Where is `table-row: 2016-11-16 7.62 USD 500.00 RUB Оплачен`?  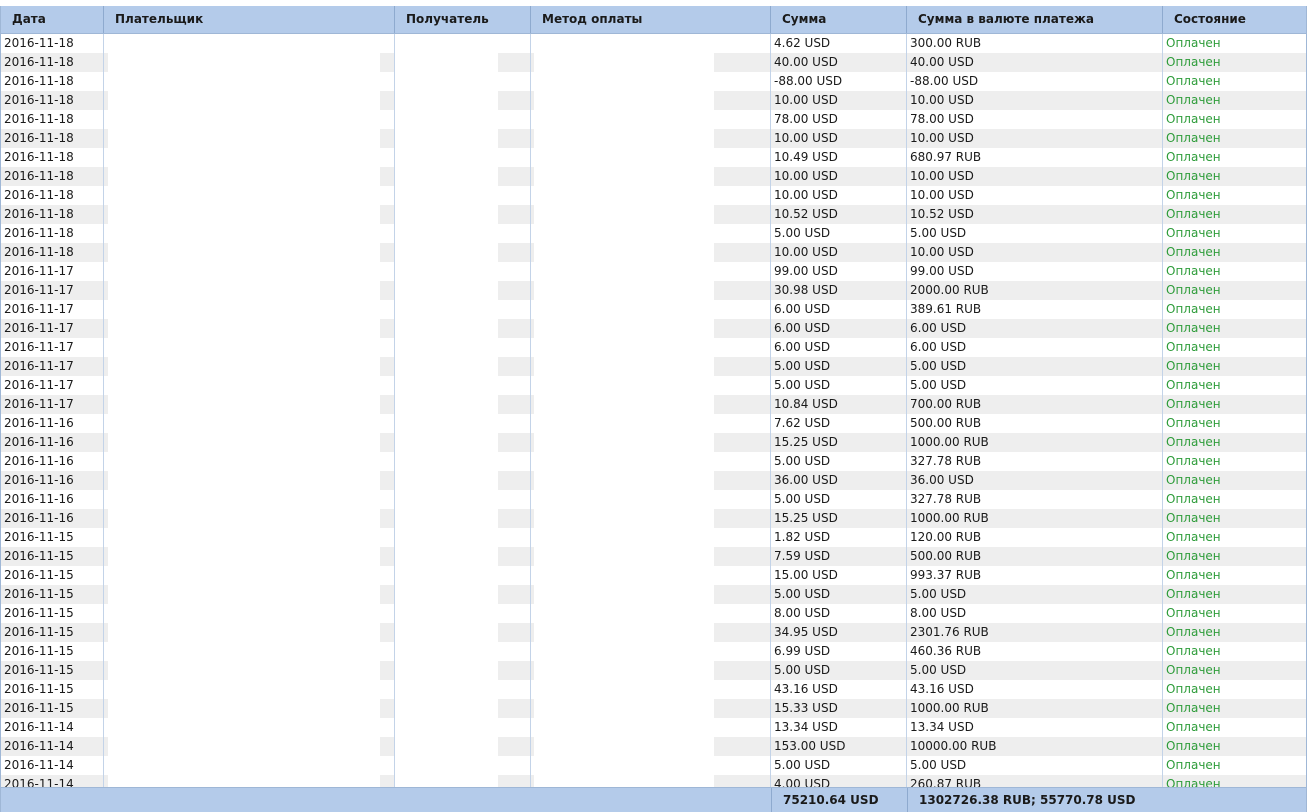 table-row: 2016-11-16 7.62 USD 500.00 RUB Оплачен is located at coordinates (653, 423).